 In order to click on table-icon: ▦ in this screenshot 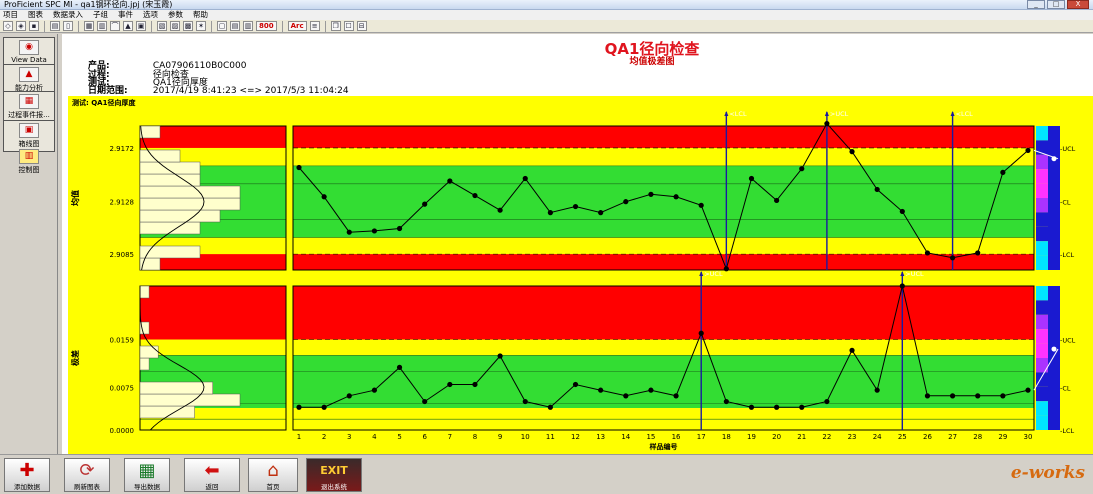, I will do `click(89, 26)`.